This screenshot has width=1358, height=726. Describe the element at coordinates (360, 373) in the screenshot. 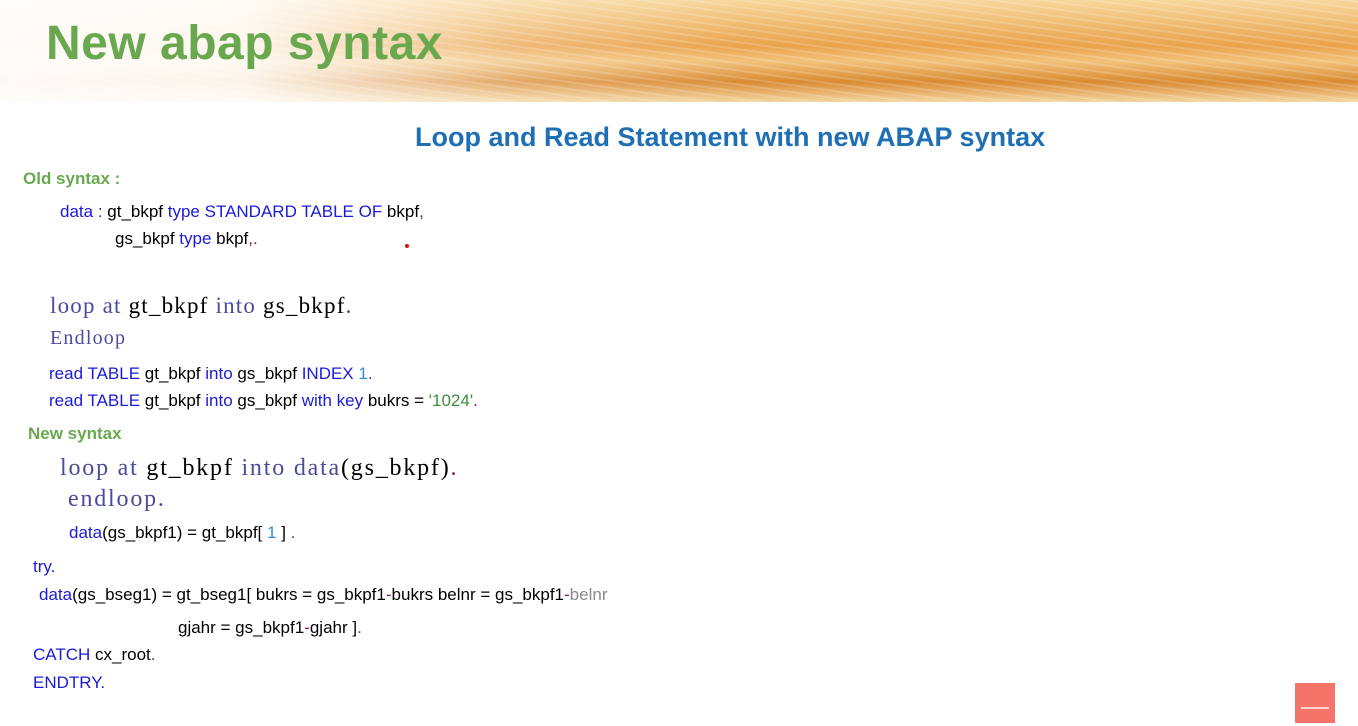

I see `number-literal: 1` at that location.